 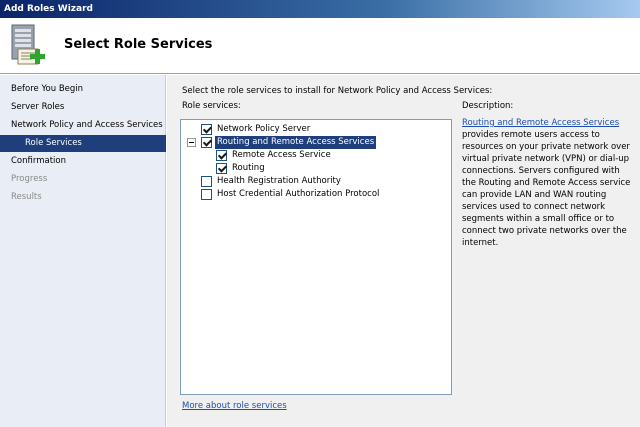 I want to click on sidebar-item-before-you-begin: Before You Begin, so click(x=83, y=89).